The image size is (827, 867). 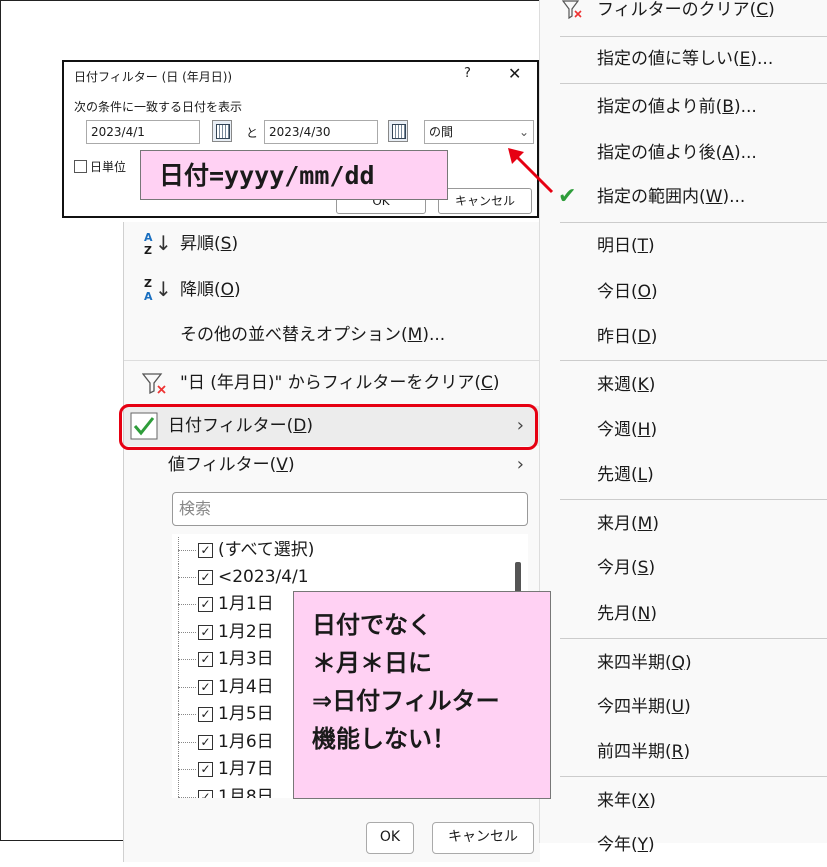 I want to click on submenu-item-last-month: 先月(N), so click(x=683, y=614).